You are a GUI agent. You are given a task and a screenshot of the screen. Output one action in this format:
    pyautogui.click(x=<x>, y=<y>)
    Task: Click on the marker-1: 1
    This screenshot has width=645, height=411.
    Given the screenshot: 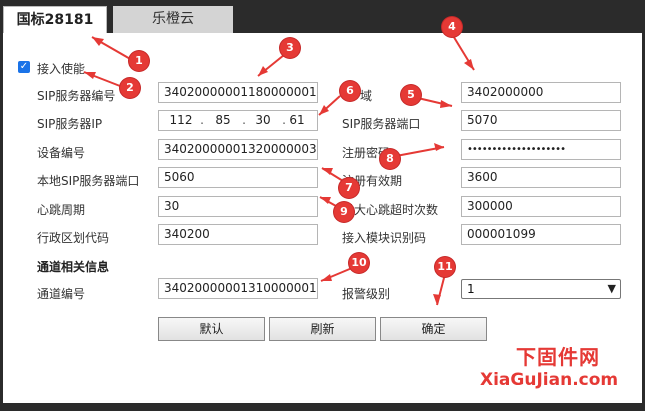 What is the action you would take?
    pyautogui.click(x=139, y=61)
    